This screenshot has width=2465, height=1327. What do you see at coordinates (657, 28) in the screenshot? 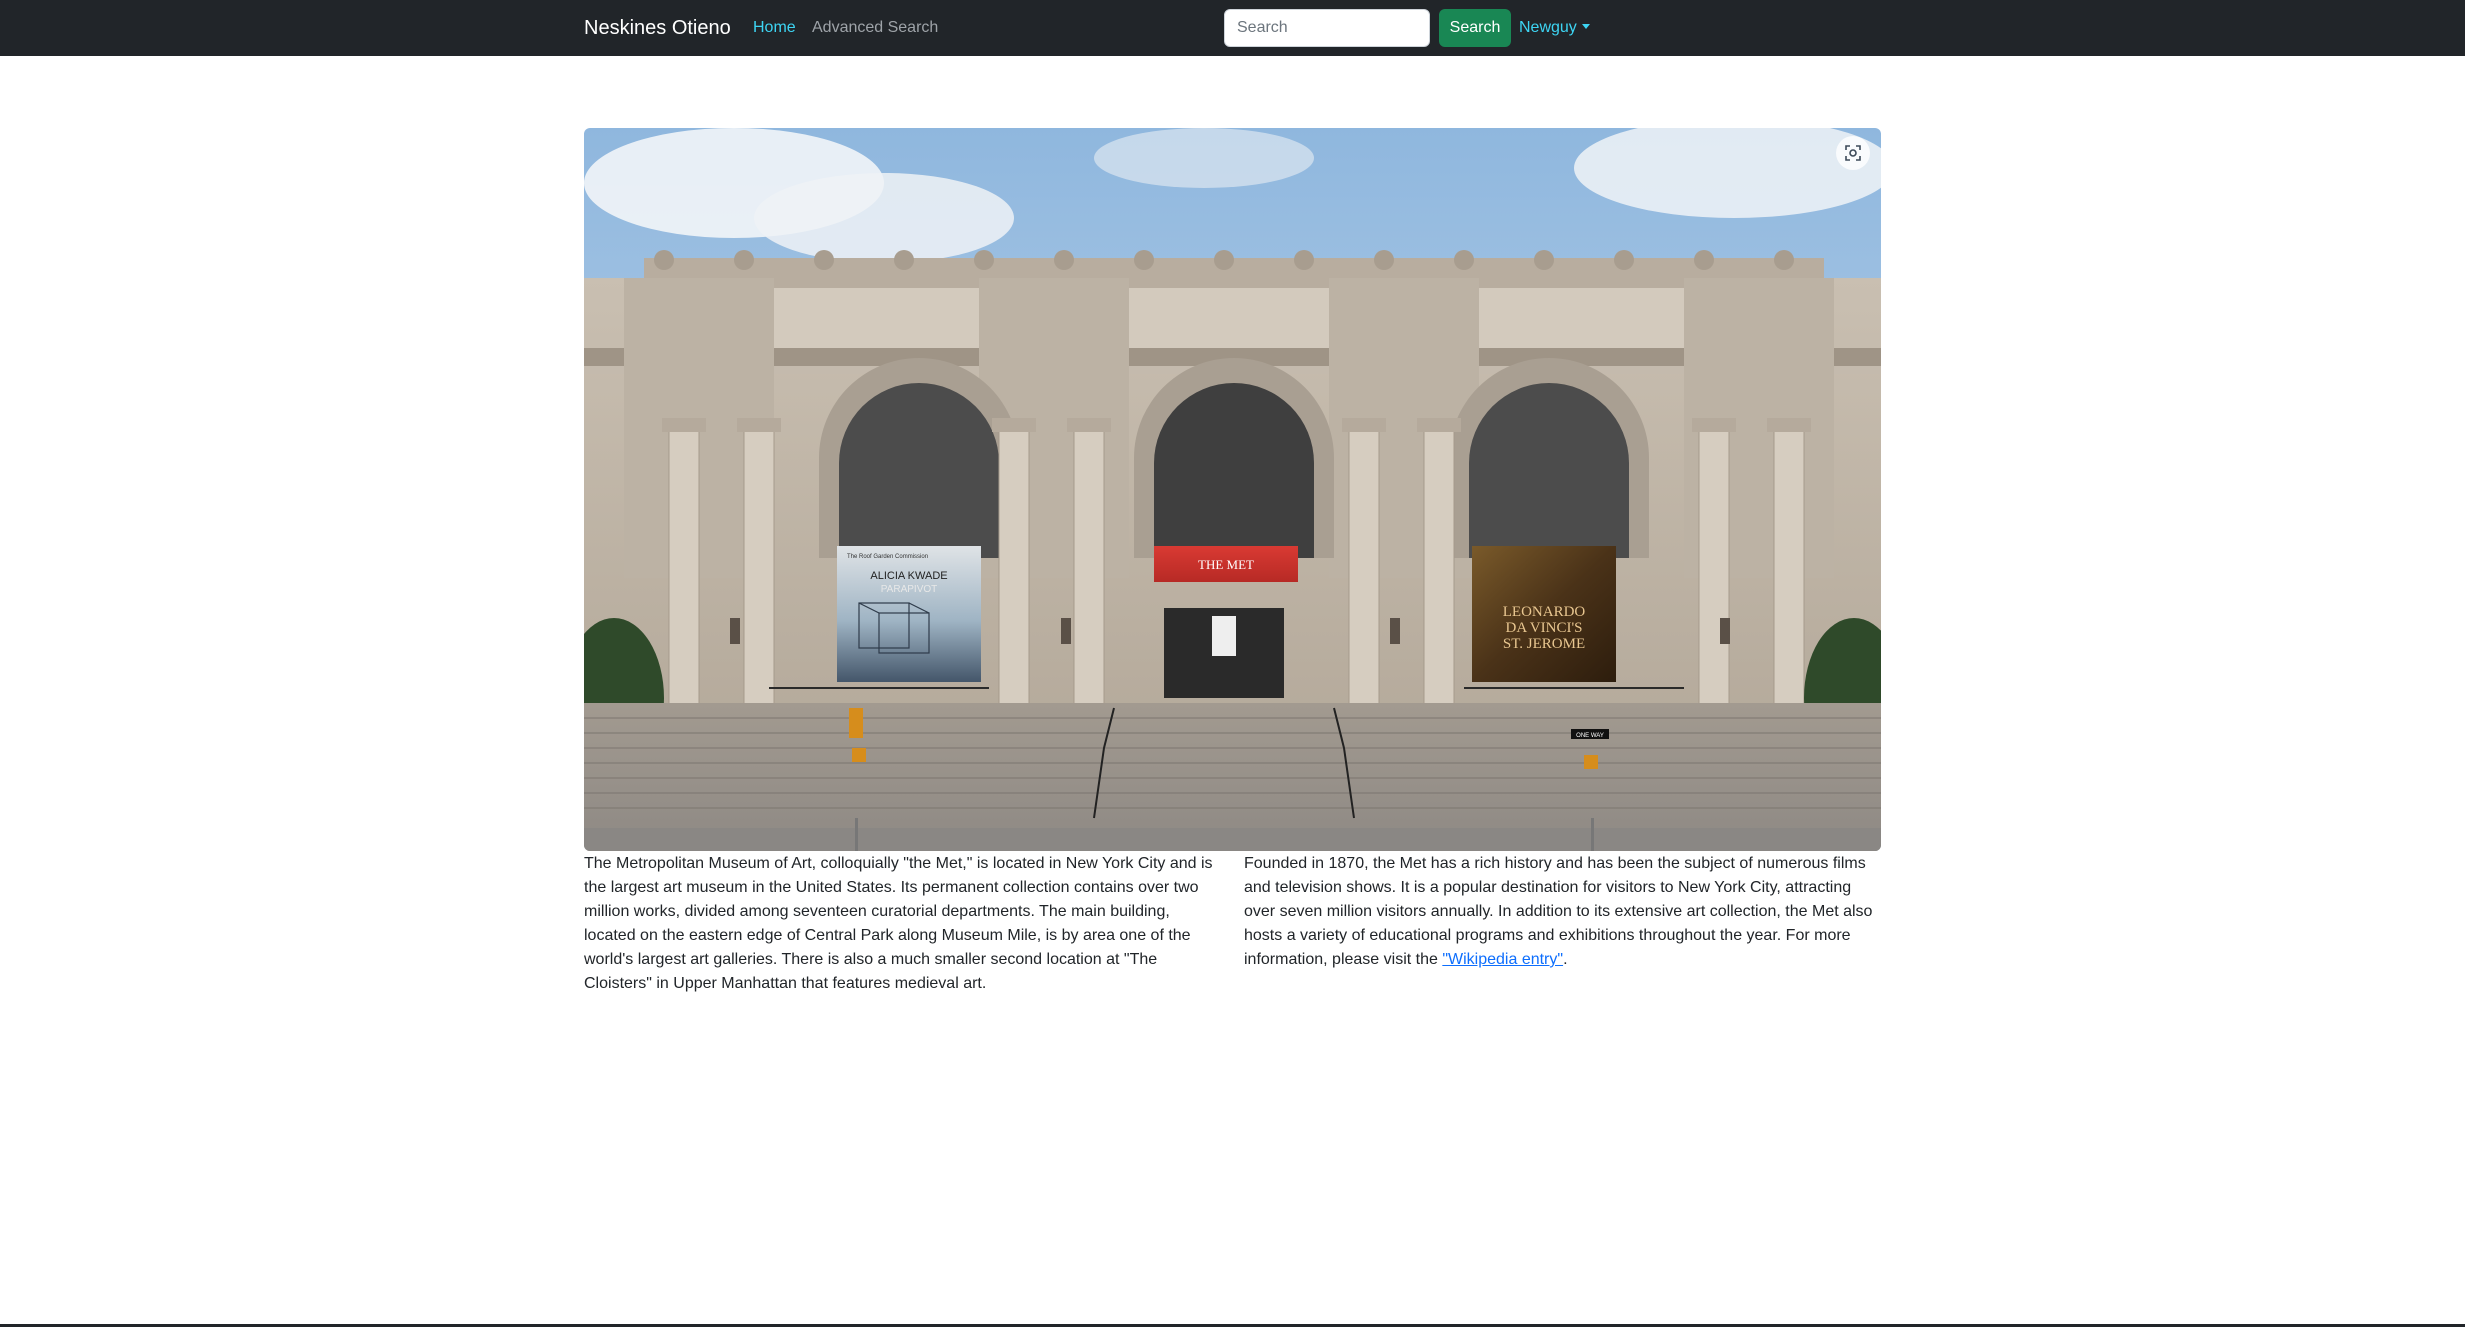
I see `brand-link: Neskines Otieno` at bounding box center [657, 28].